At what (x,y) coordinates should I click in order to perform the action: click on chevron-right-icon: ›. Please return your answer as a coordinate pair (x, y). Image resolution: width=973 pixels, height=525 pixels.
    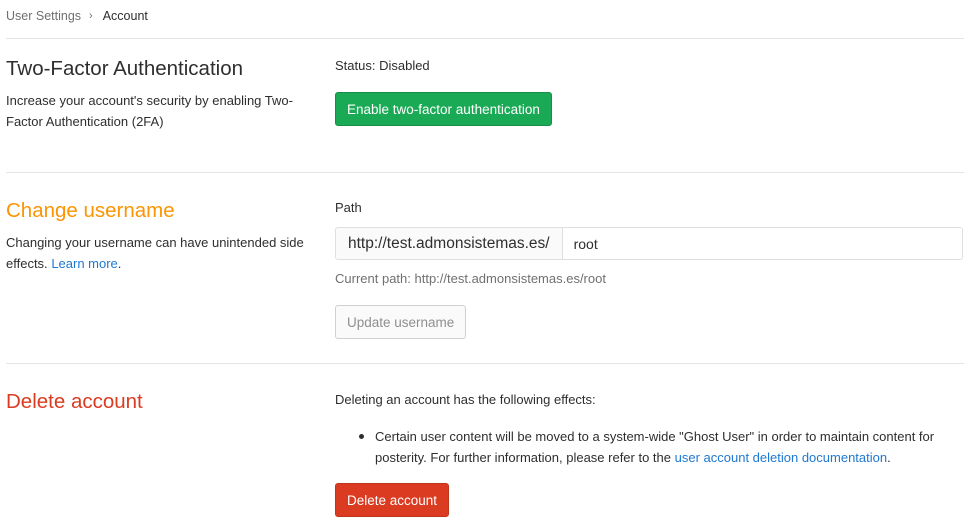
    Looking at the image, I should click on (91, 16).